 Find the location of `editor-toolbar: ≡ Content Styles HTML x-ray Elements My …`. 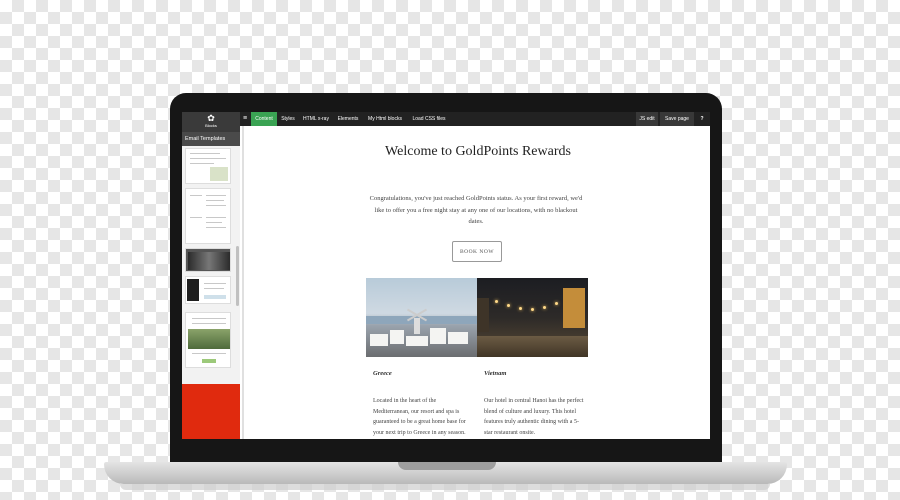

editor-toolbar: ≡ Content Styles HTML x-ray Elements My … is located at coordinates (475, 119).